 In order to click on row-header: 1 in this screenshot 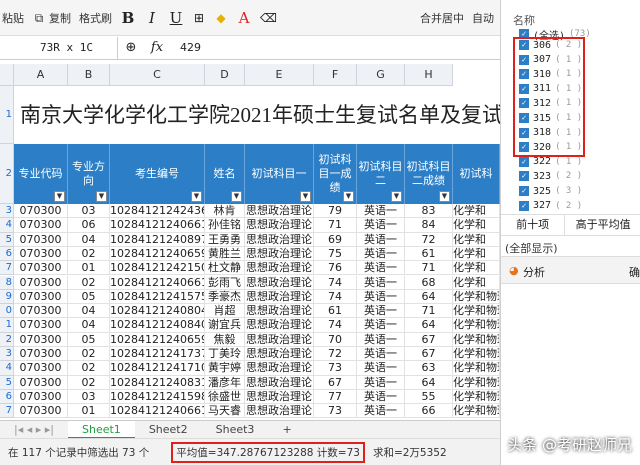, I will do `click(7, 325)`.